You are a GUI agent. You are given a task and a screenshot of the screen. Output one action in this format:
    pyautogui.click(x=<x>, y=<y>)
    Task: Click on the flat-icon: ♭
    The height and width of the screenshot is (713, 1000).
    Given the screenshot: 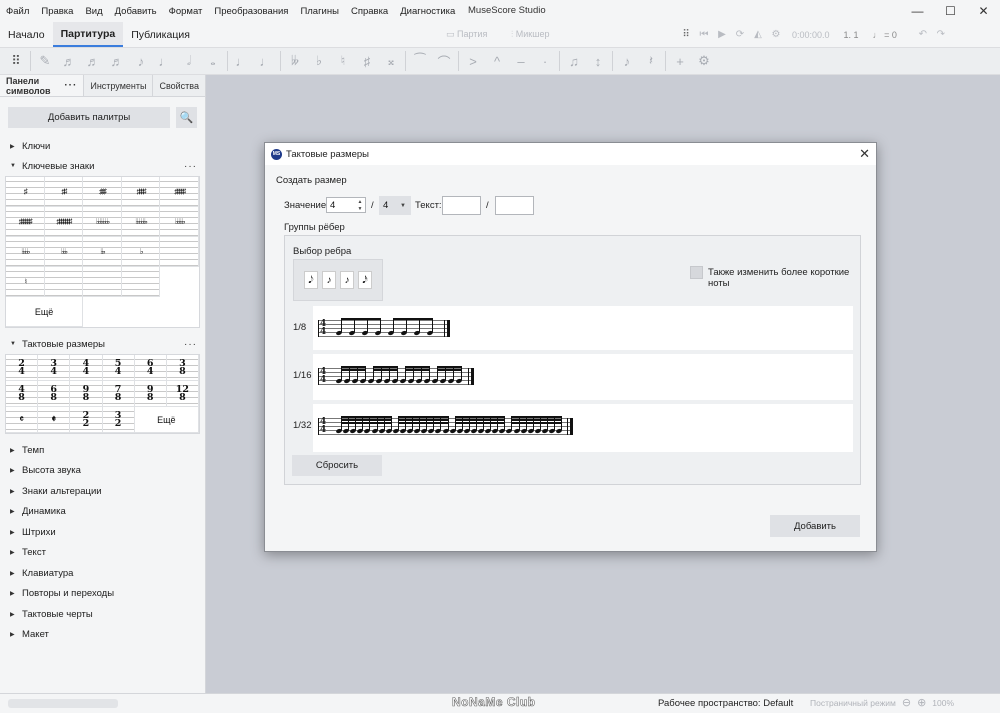 What is the action you would take?
    pyautogui.click(x=319, y=61)
    